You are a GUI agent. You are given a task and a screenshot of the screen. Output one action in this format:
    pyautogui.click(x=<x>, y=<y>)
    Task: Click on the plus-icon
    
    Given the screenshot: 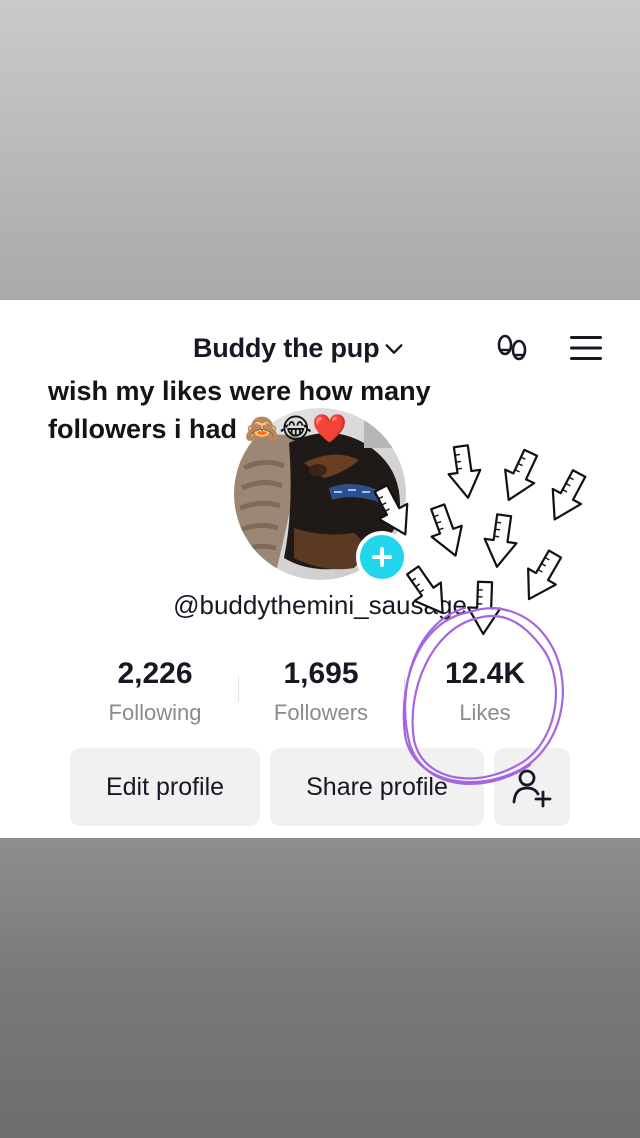 What is the action you would take?
    pyautogui.click(x=382, y=557)
    